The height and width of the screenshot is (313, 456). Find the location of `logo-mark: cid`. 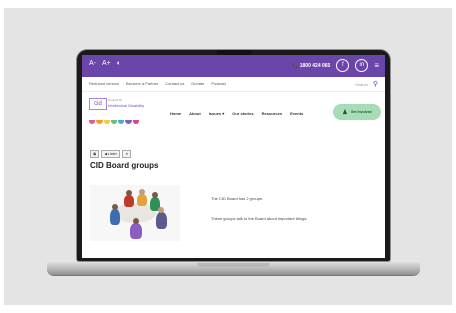

logo-mark: cid is located at coordinates (98, 104).